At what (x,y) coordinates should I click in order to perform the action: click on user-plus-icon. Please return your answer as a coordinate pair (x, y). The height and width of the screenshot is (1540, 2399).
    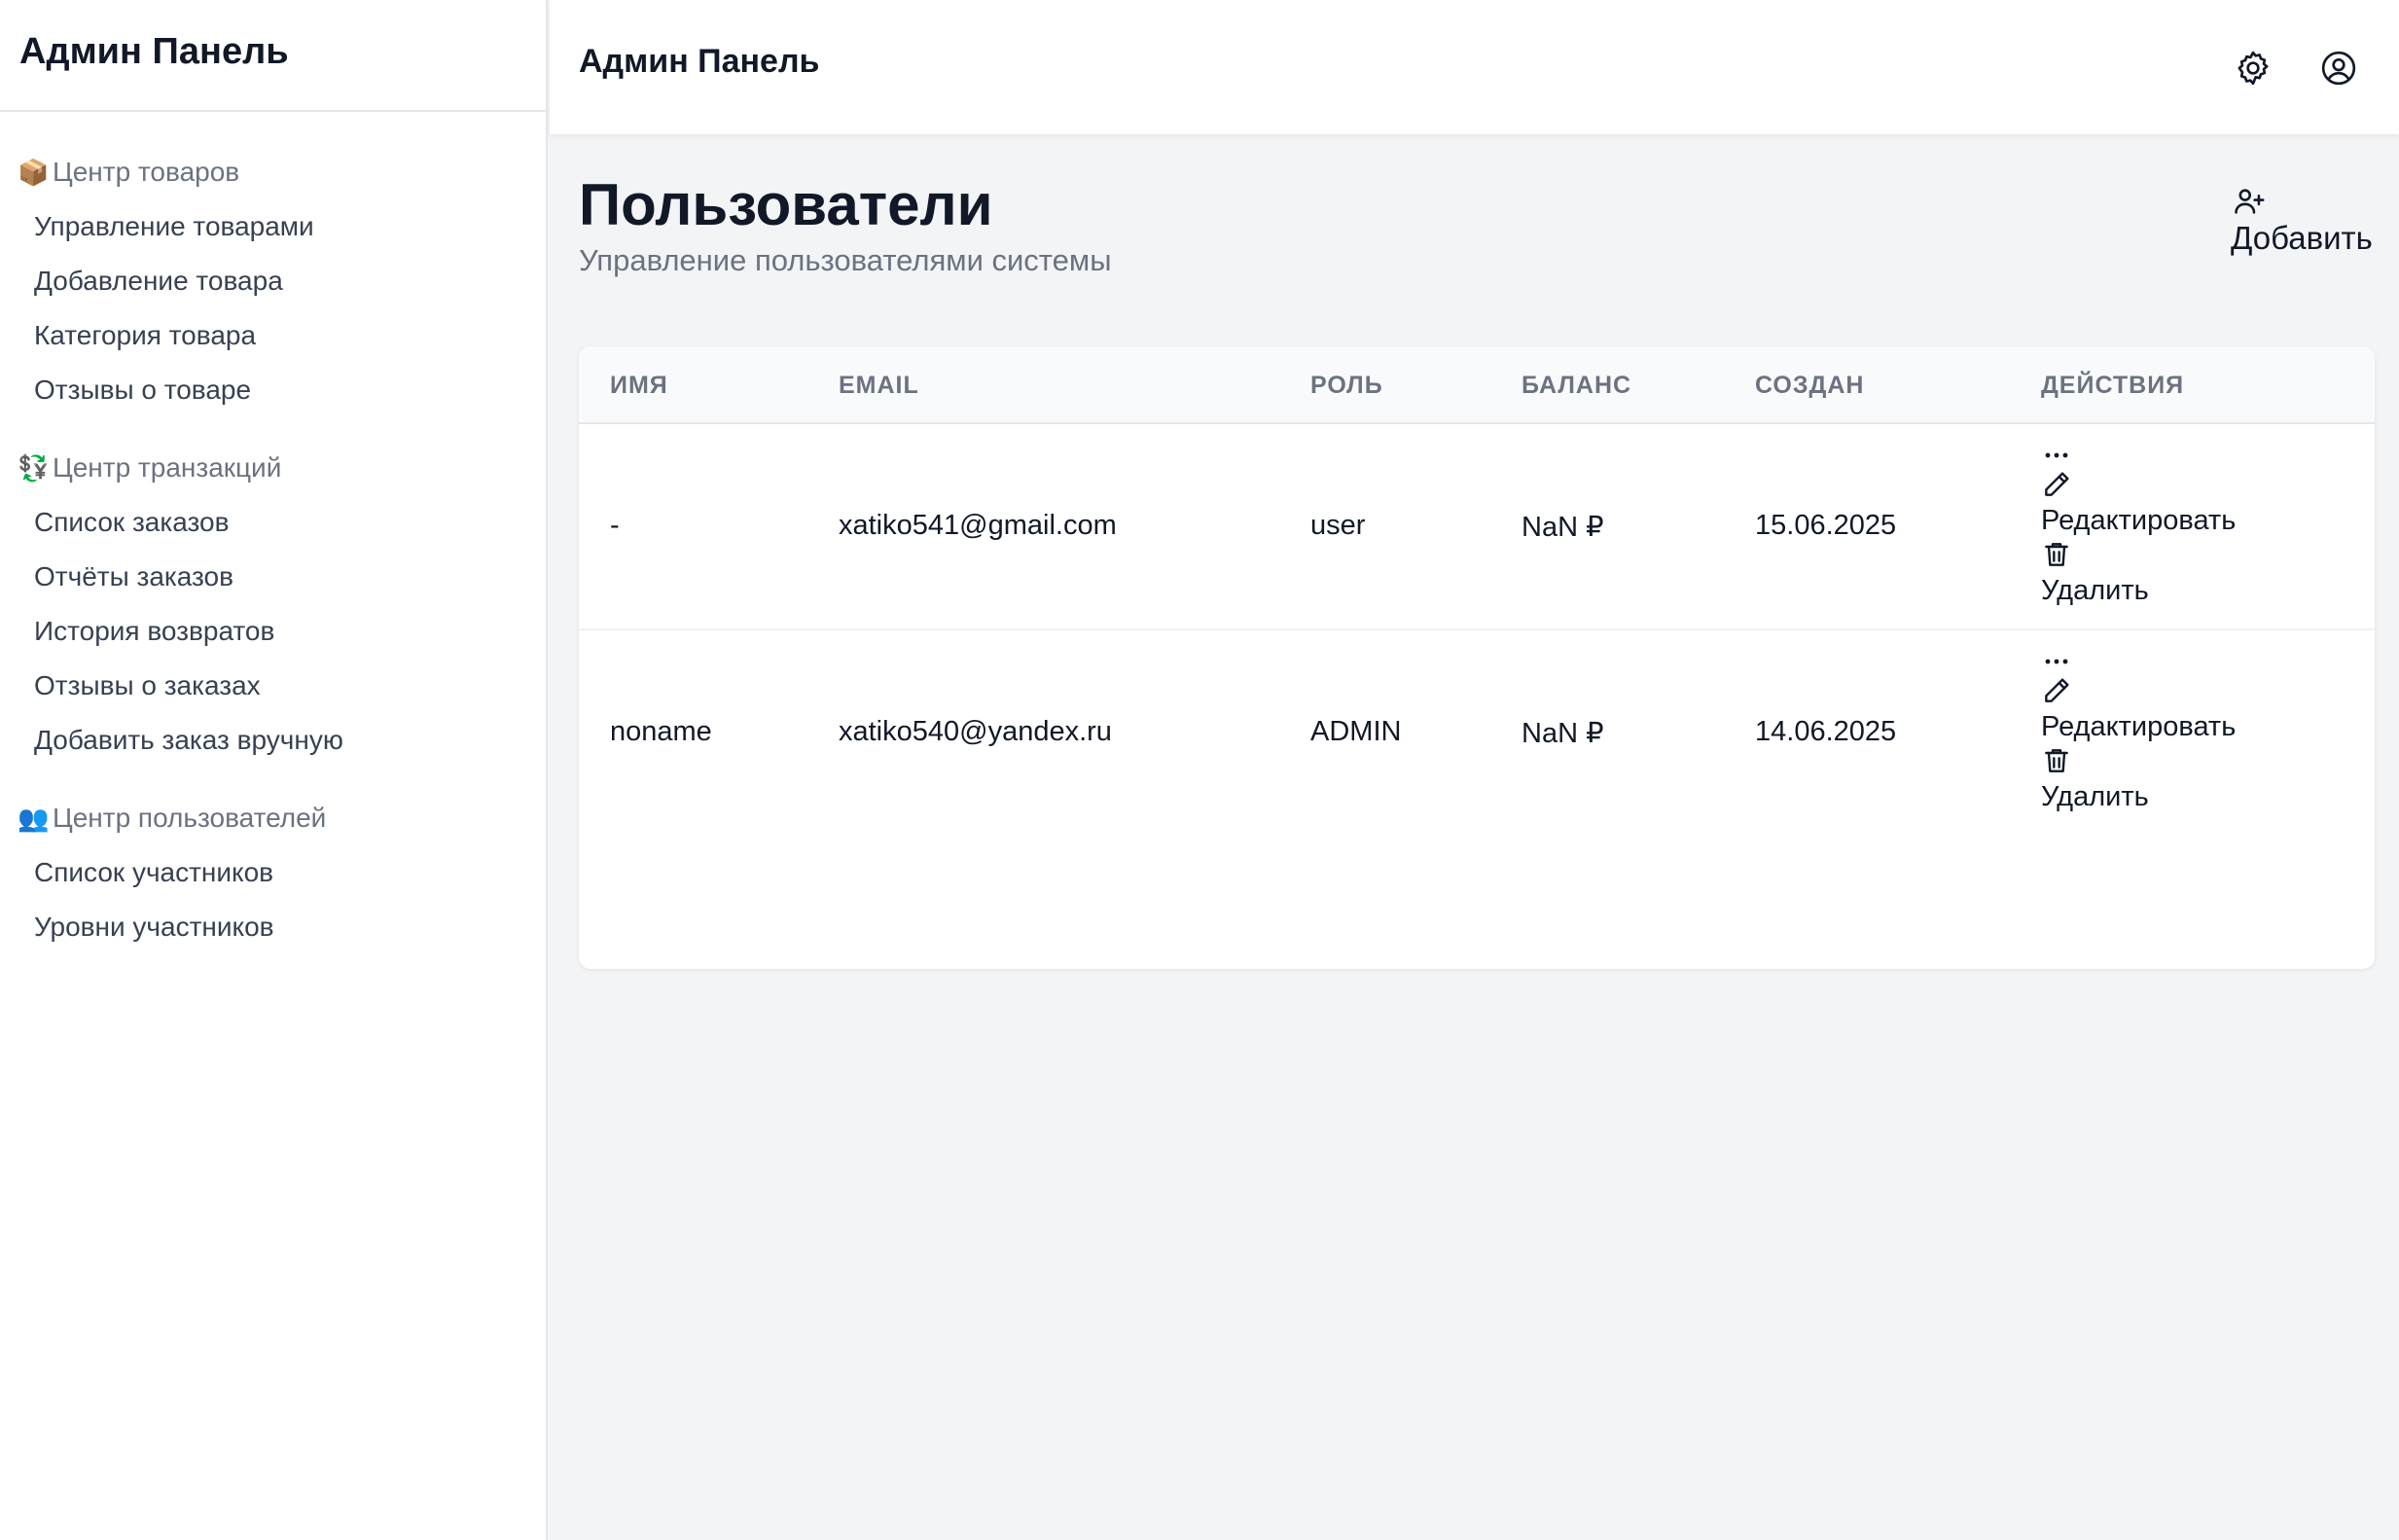
    Looking at the image, I should click on (2250, 202).